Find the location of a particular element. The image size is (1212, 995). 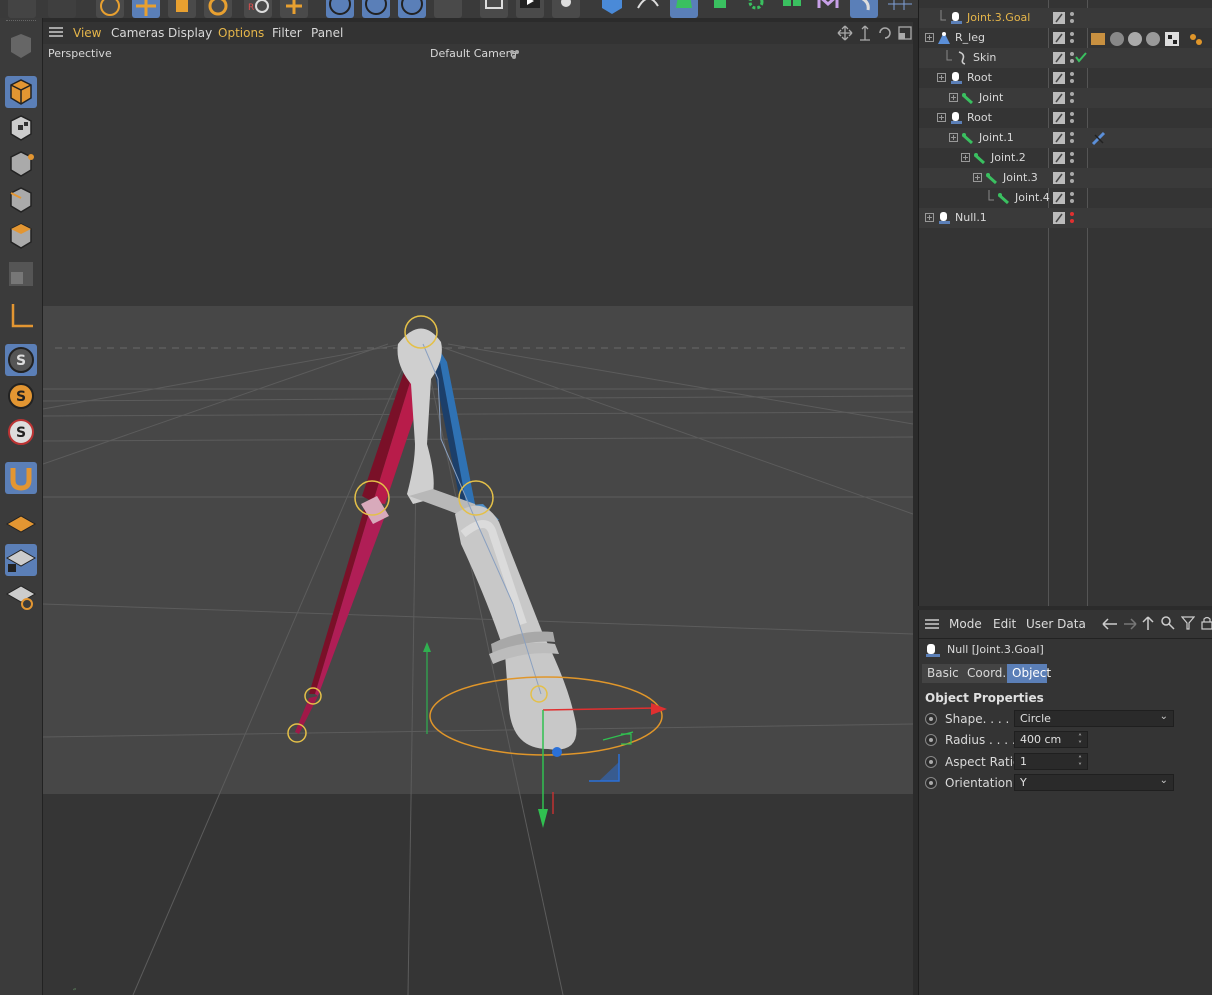

tab-coord: Coord. is located at coordinates (984, 673).